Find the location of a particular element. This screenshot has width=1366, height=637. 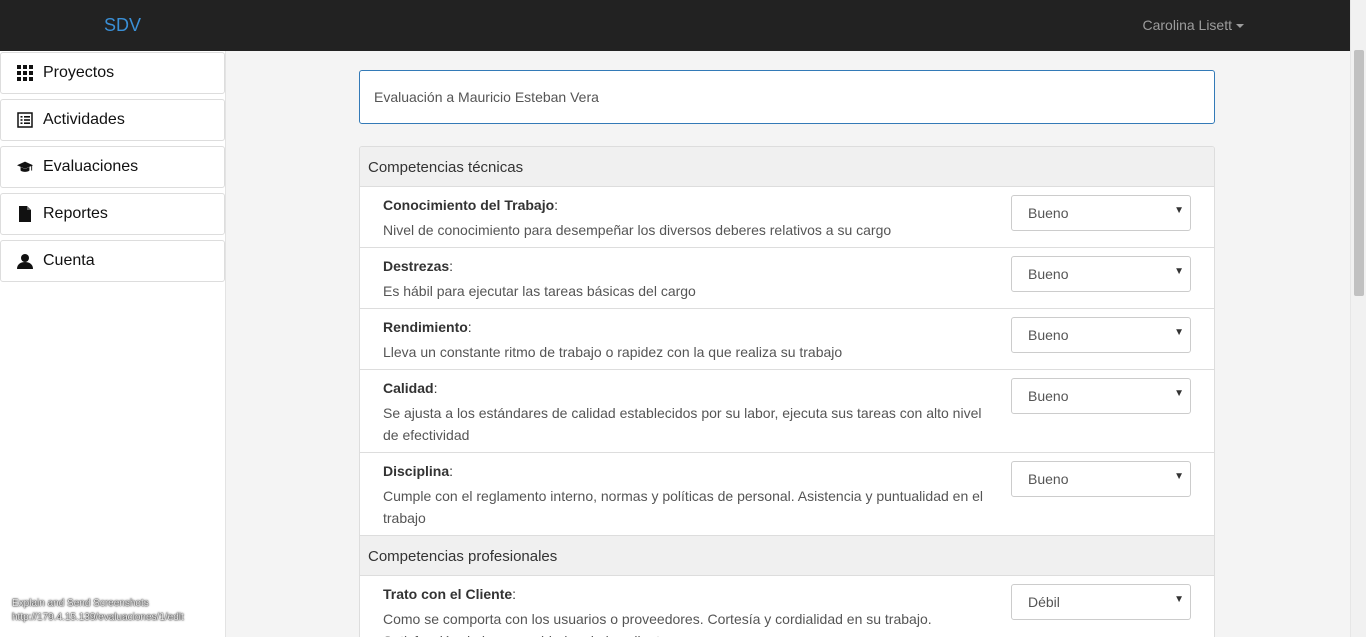

criterion-name: Rendimiento: is located at coordinates (427, 327).